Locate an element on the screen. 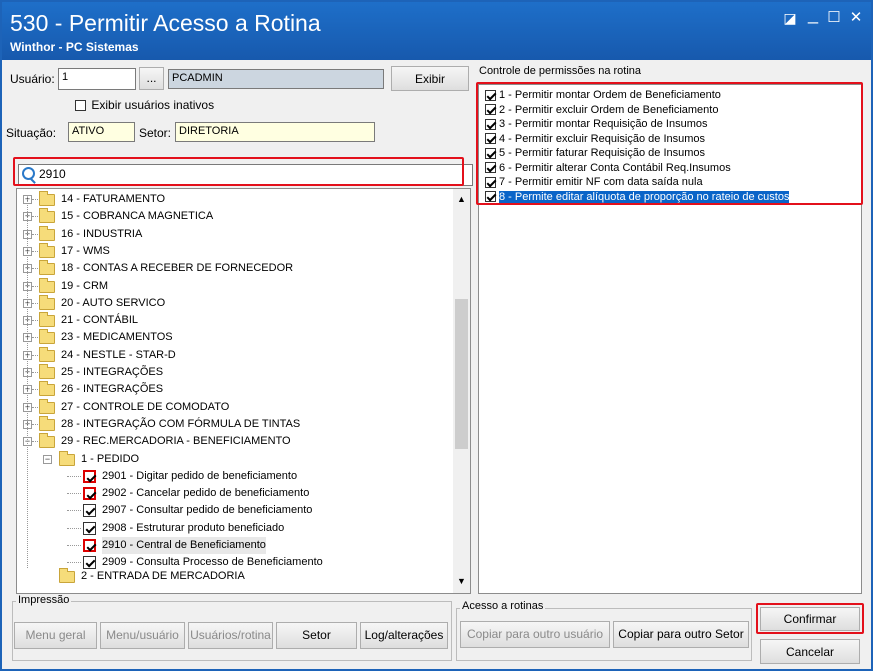 The width and height of the screenshot is (873, 671). search-highlight is located at coordinates (238, 171).